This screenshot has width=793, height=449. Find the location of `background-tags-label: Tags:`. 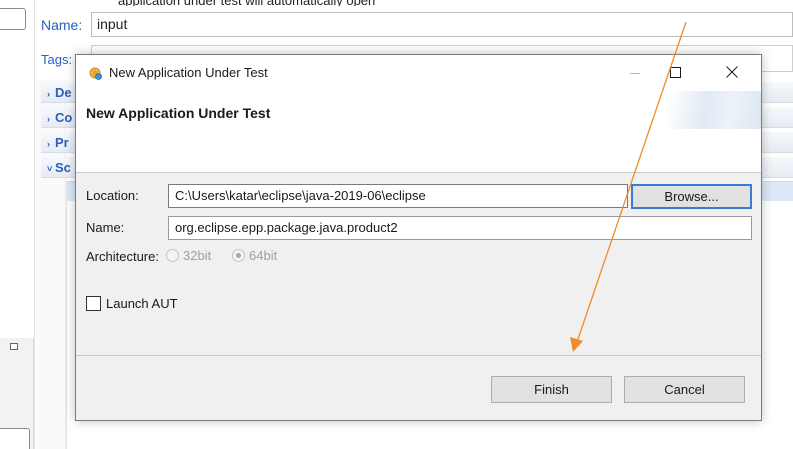

background-tags-label: Tags: is located at coordinates (57, 59).